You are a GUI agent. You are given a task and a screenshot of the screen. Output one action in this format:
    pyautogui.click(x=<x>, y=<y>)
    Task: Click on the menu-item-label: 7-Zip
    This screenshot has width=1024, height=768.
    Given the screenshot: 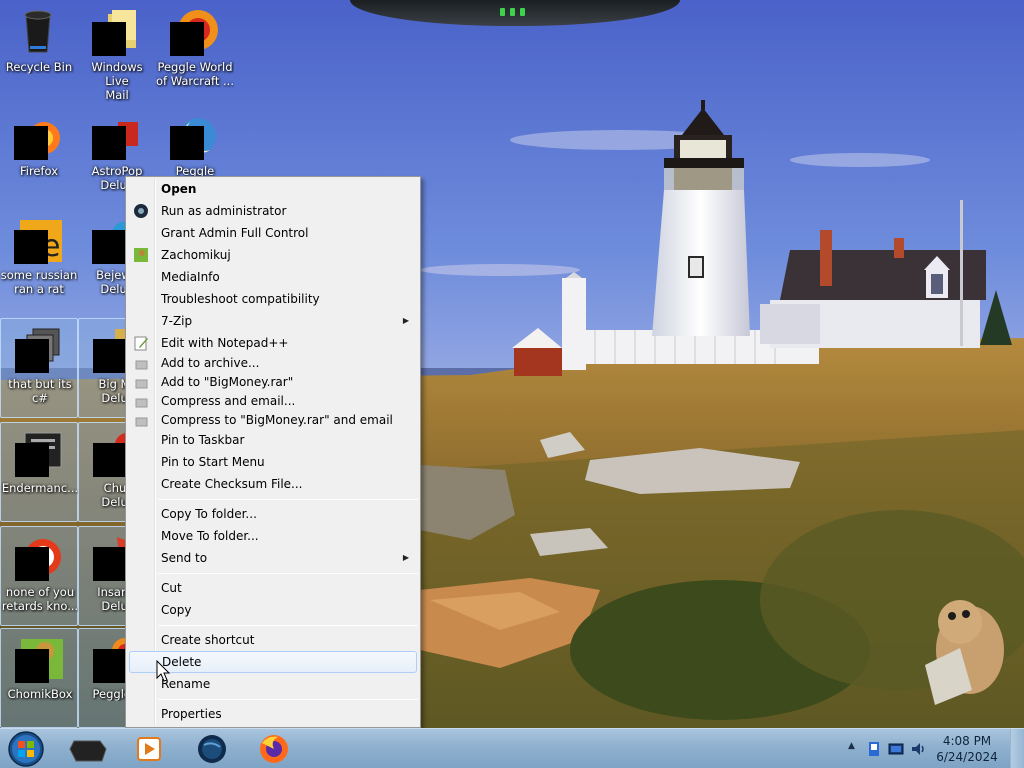 What is the action you would take?
    pyautogui.click(x=177, y=321)
    